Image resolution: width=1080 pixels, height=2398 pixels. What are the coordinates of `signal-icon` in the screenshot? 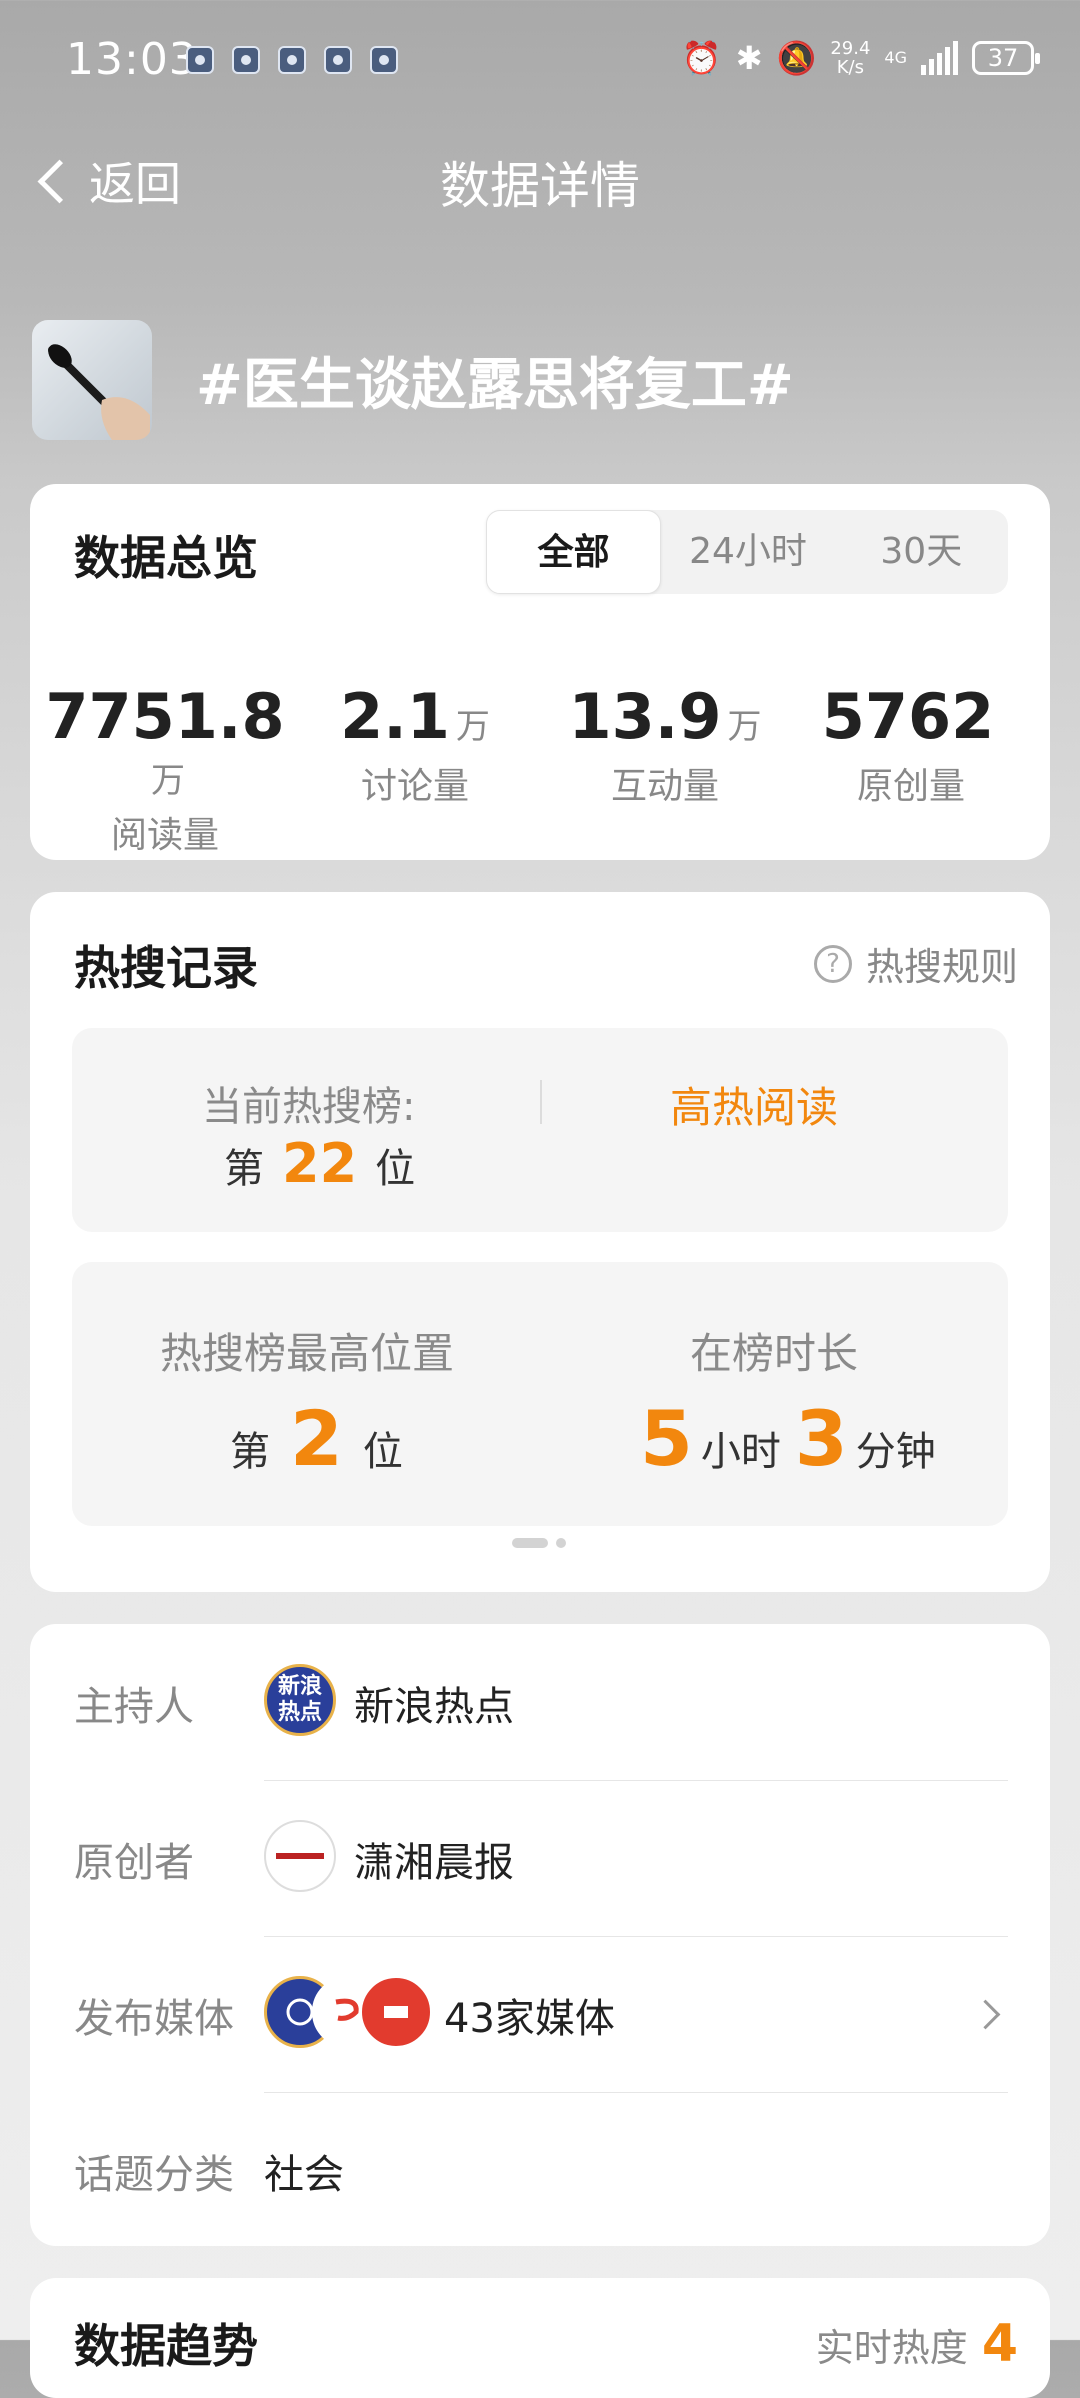 It's located at (939, 58).